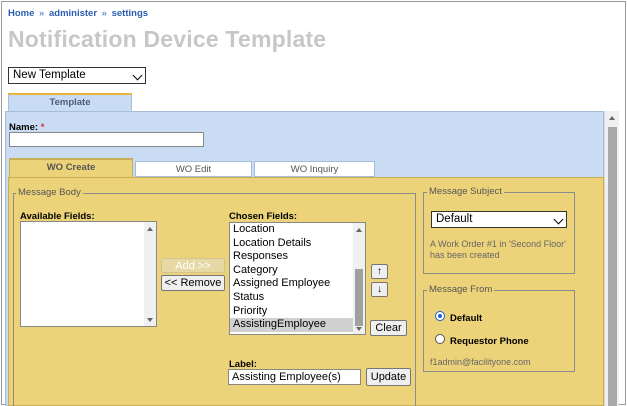 Image resolution: width=627 pixels, height=406 pixels. I want to click on move-up-button: ↑, so click(379, 271).